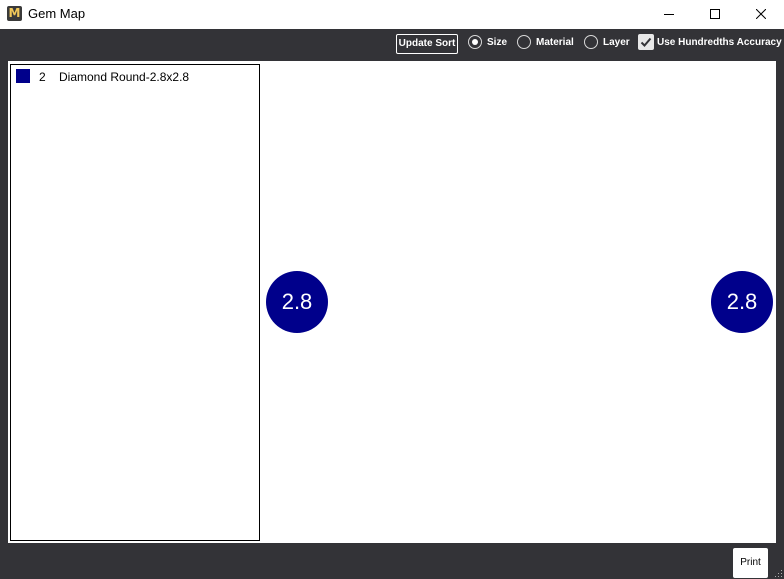 The image size is (784, 579). I want to click on list-item: 2 Diamond Round-2.8x2.8, so click(135, 77).